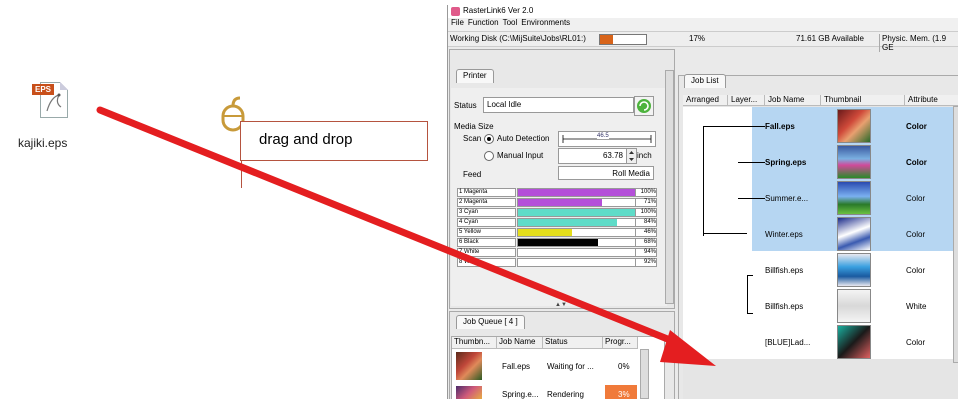 This screenshot has width=958, height=399. I want to click on unit-label: inch, so click(644, 155).